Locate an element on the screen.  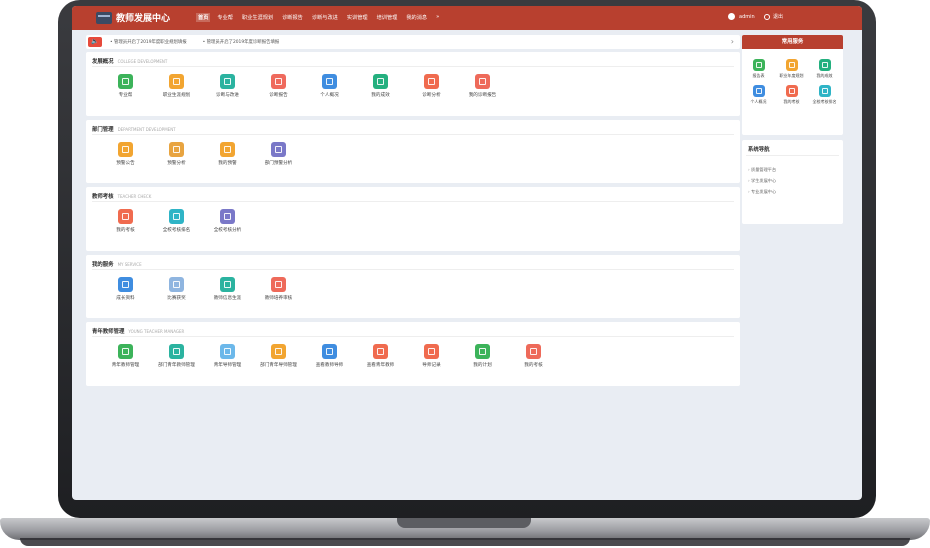
app-label: 专业帮 is located at coordinates (125, 95).